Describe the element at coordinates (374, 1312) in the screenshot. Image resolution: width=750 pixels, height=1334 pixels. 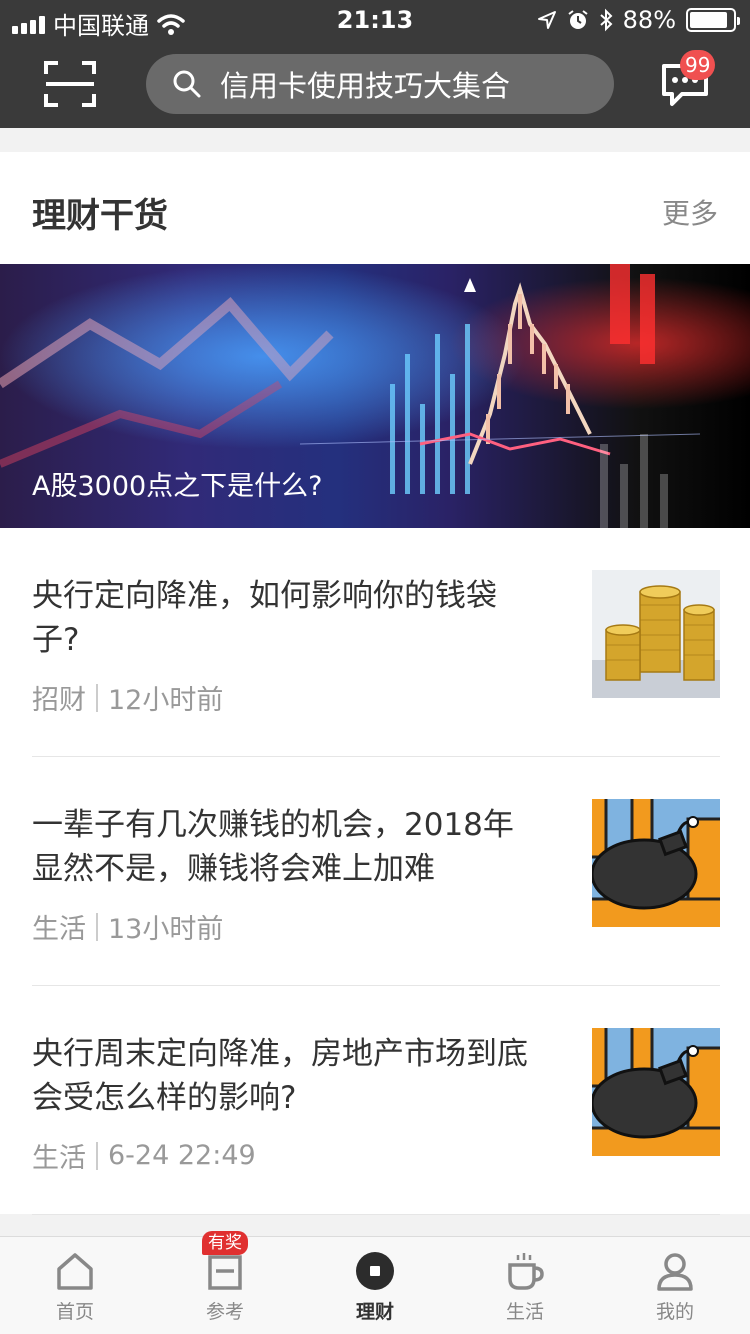
I see `tab-label: 理财` at that location.